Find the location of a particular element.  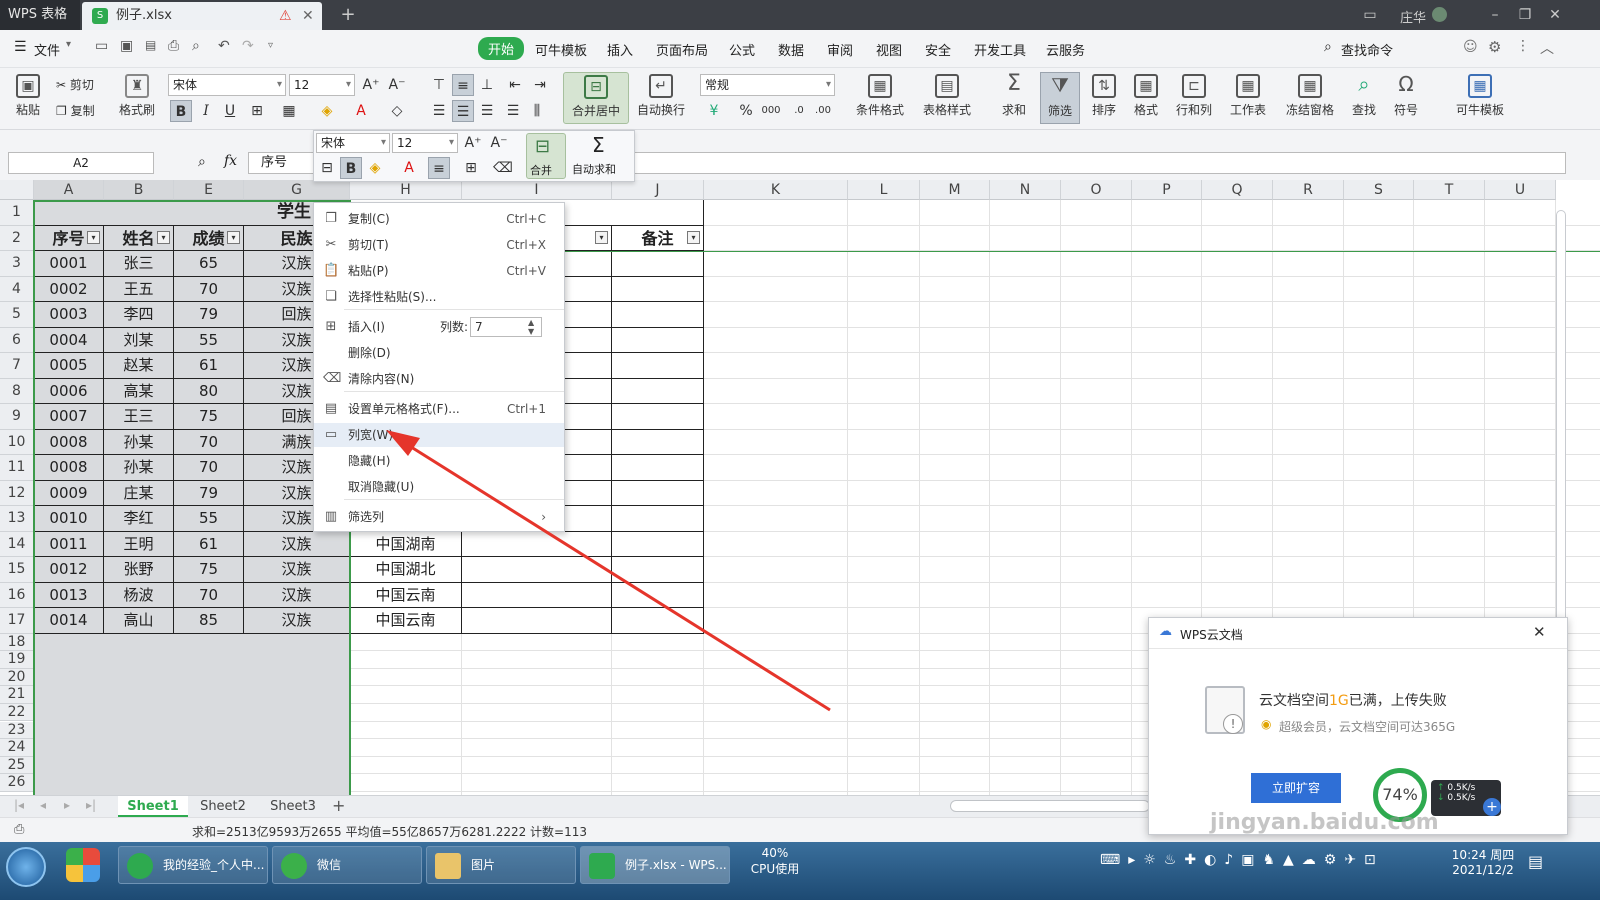

table-cell: 0014 is located at coordinates (69, 621).